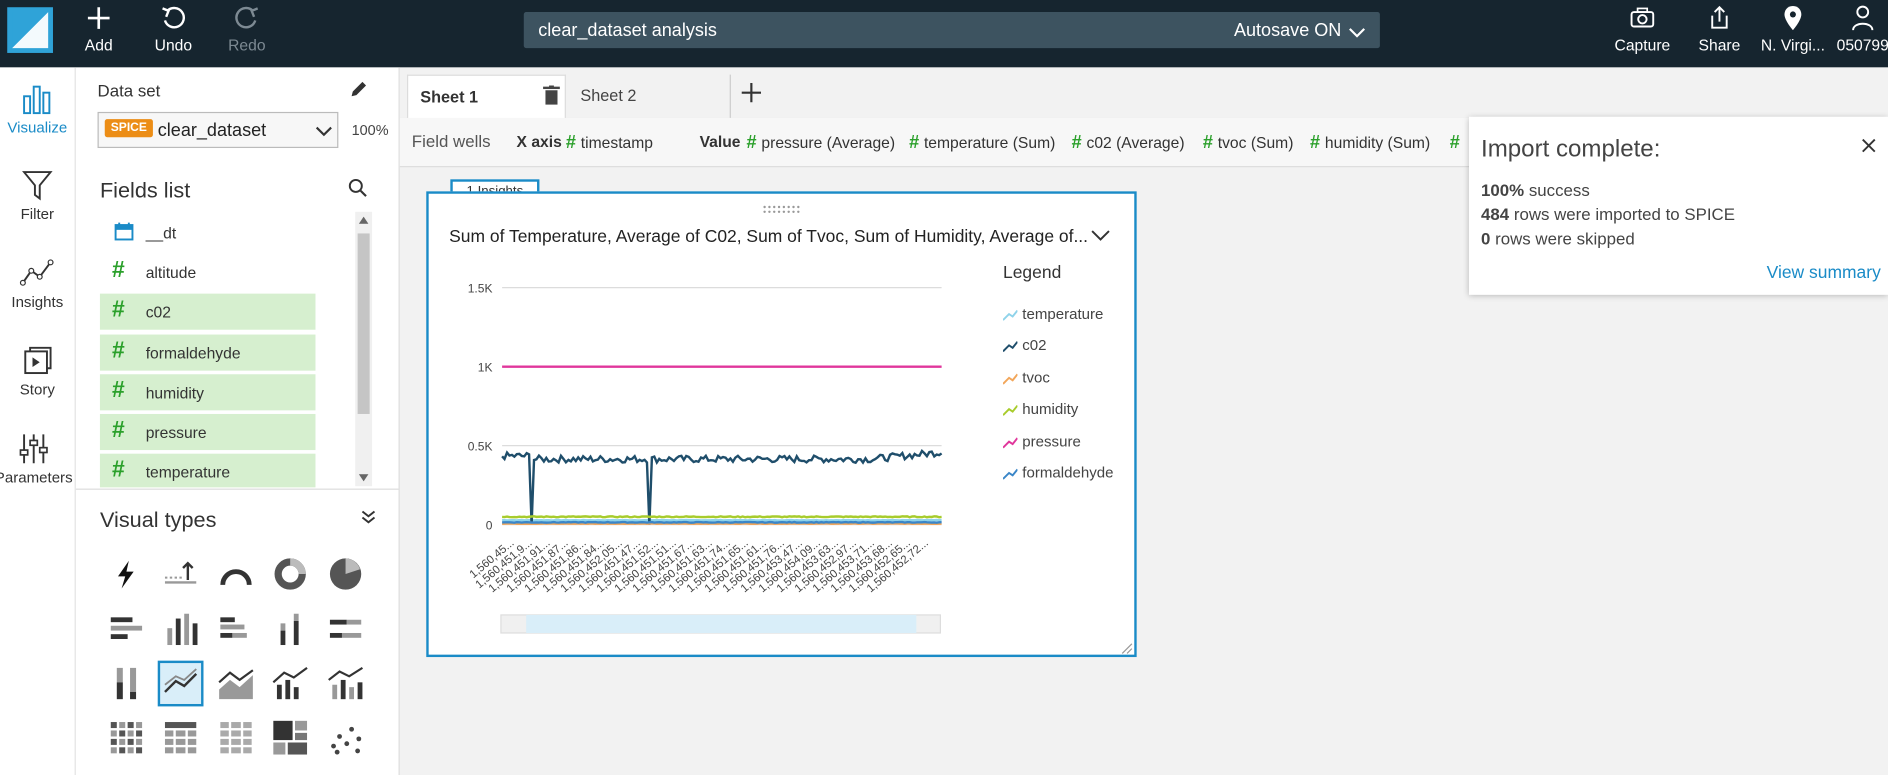 The height and width of the screenshot is (775, 1888). Describe the element at coordinates (486, 97) in the screenshot. I see `tab-sheet-1: Sheet 1` at that location.